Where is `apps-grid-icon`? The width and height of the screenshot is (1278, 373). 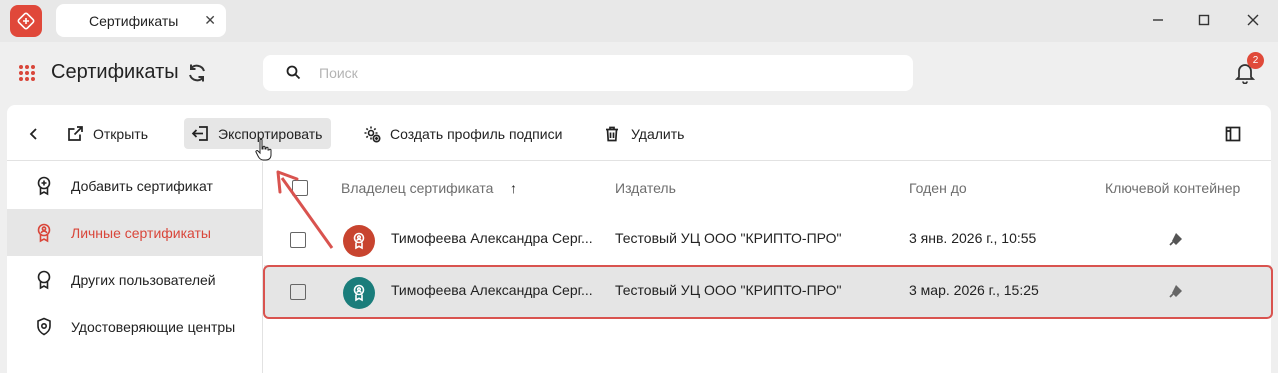
apps-grid-icon is located at coordinates (27, 75).